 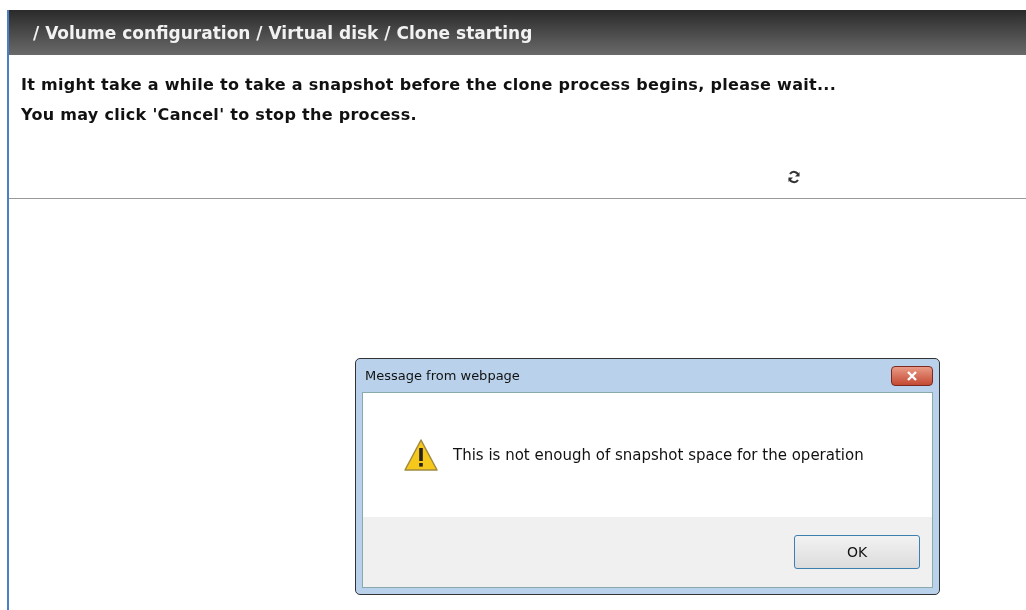 I want to click on warning-icon, so click(x=421, y=455).